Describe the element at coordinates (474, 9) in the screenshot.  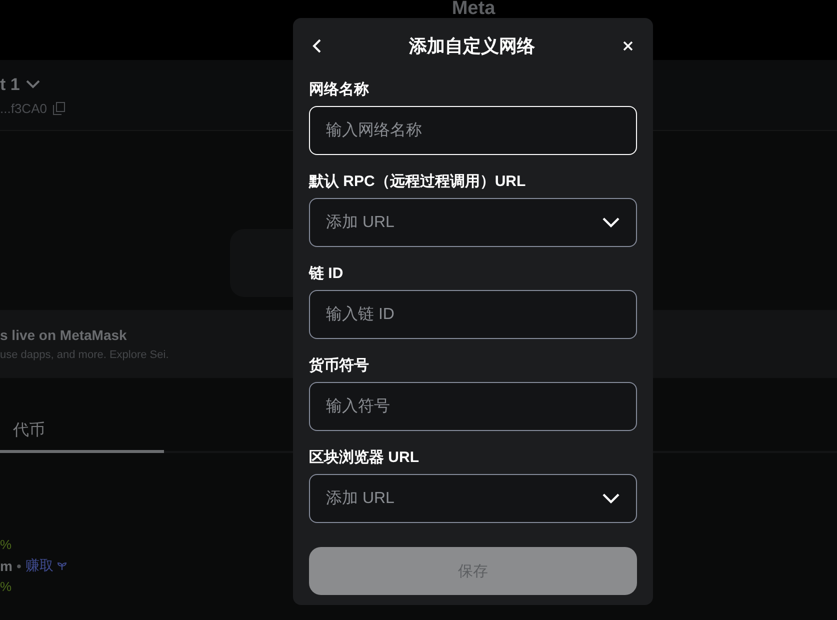
I see `logo: Meta` at that location.